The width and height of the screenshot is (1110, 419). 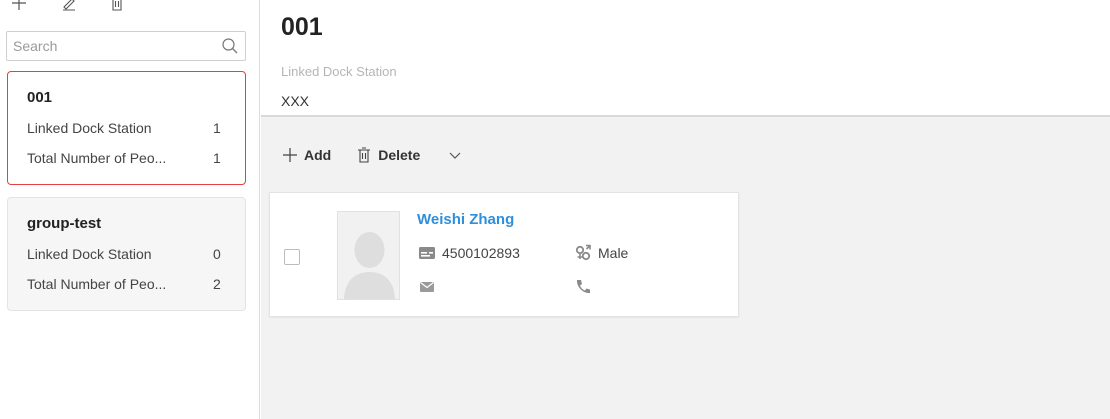 I want to click on chevron-down-icon, so click(x=455, y=155).